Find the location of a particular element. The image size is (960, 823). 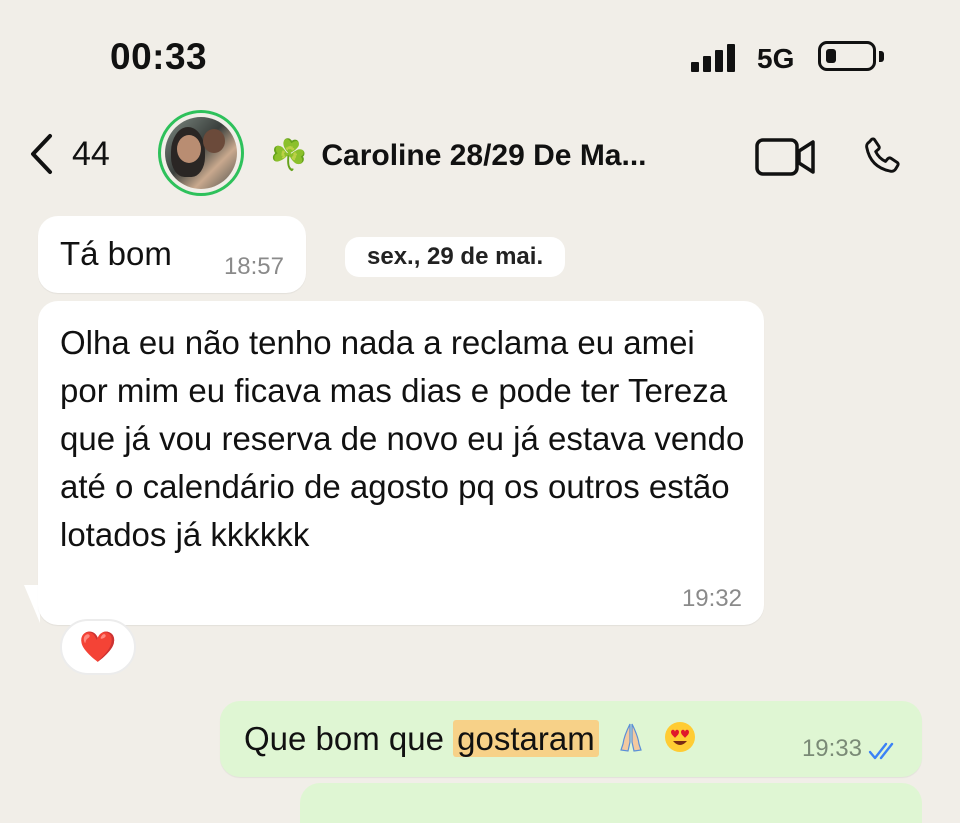

avatar-photo is located at coordinates (201, 153).